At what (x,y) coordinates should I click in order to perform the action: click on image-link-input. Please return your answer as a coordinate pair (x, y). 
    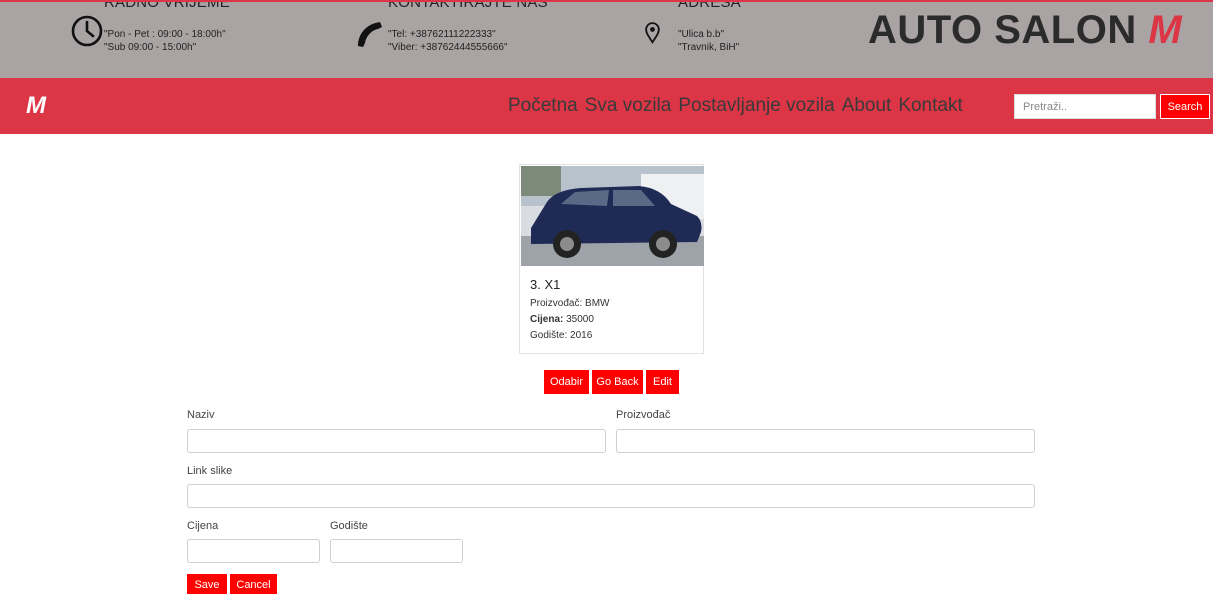
    Looking at the image, I should click on (611, 496).